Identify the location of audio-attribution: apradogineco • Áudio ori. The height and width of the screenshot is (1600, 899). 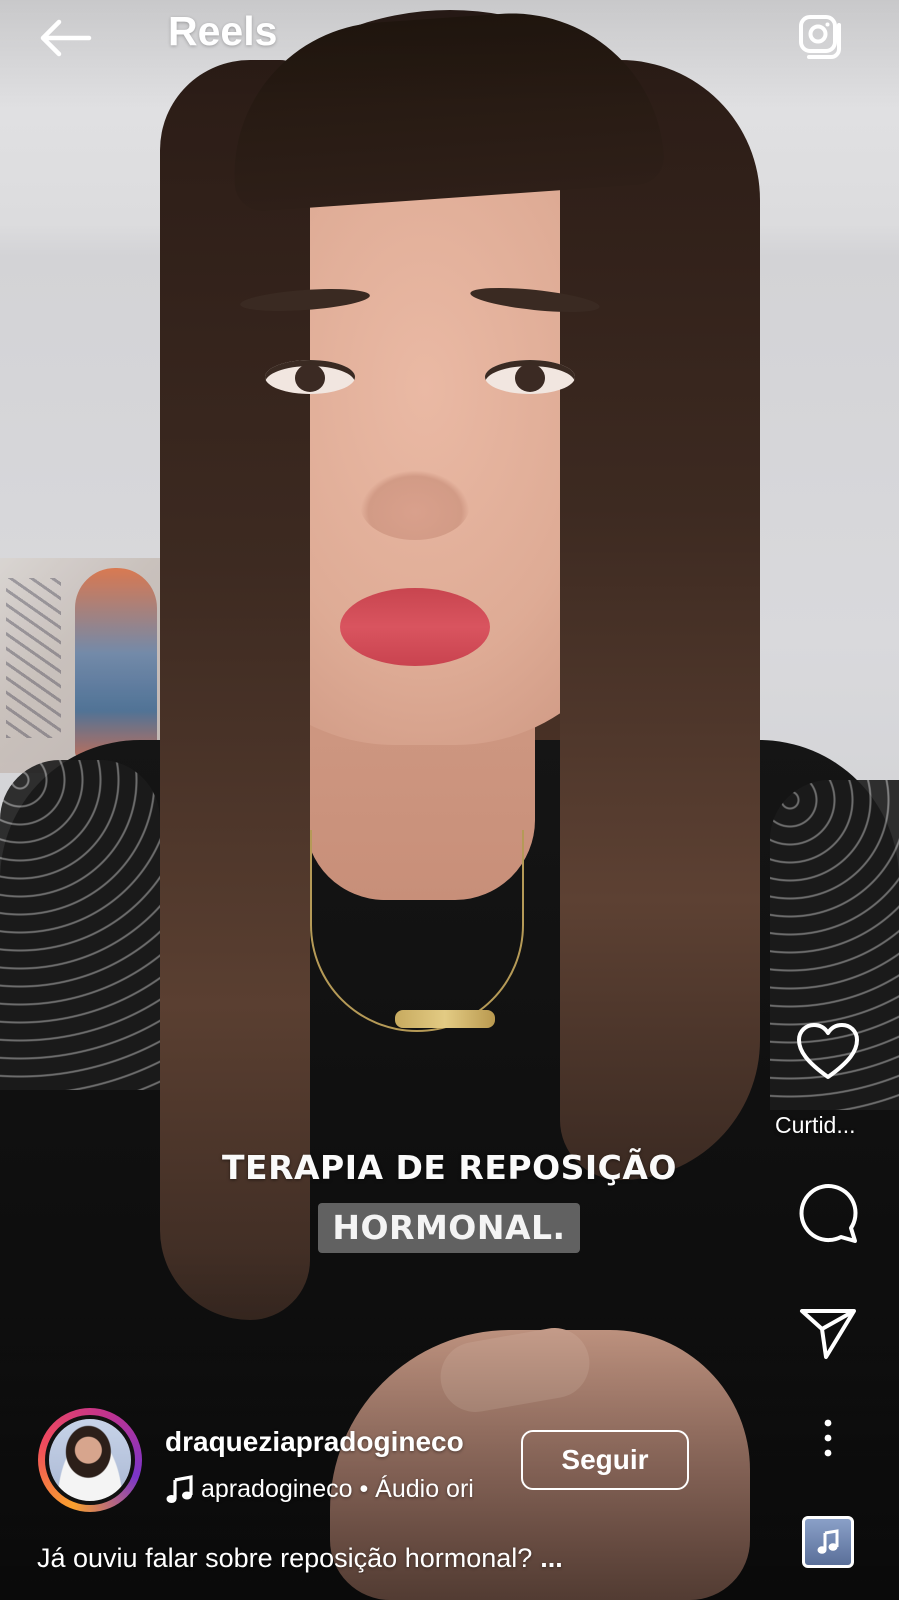
(332, 1489).